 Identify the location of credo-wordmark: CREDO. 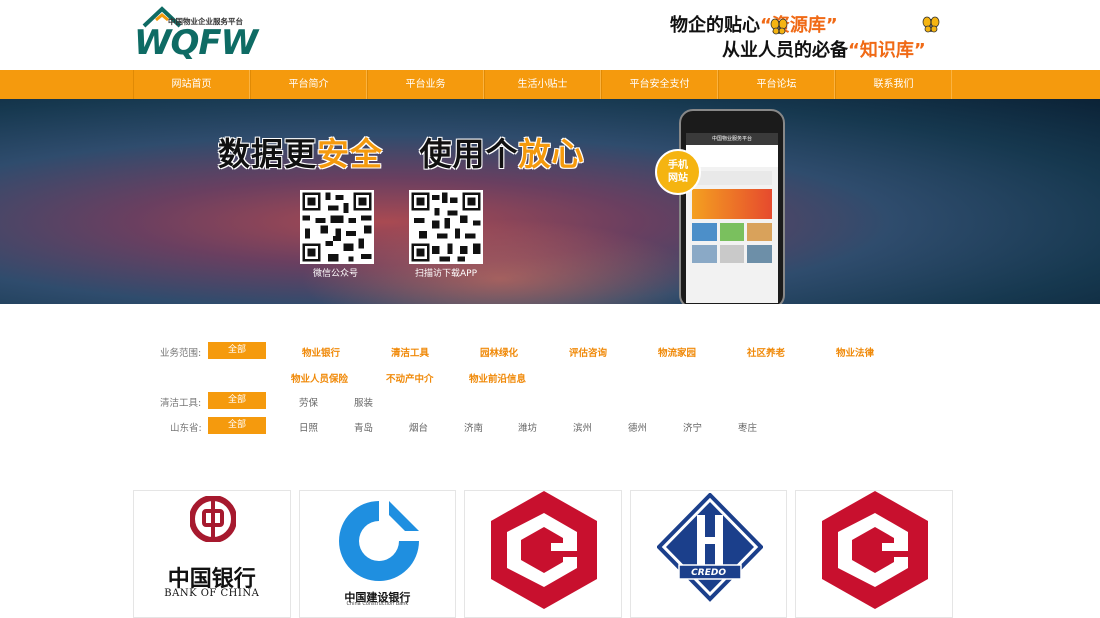
(708, 573).